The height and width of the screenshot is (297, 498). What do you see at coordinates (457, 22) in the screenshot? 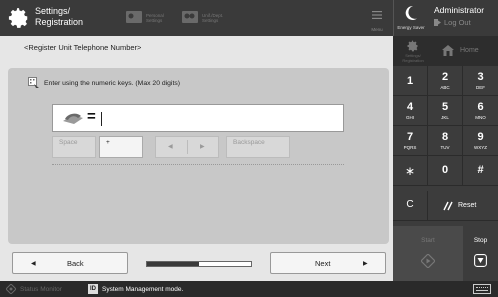
I see `logout-label: Log Out` at bounding box center [457, 22].